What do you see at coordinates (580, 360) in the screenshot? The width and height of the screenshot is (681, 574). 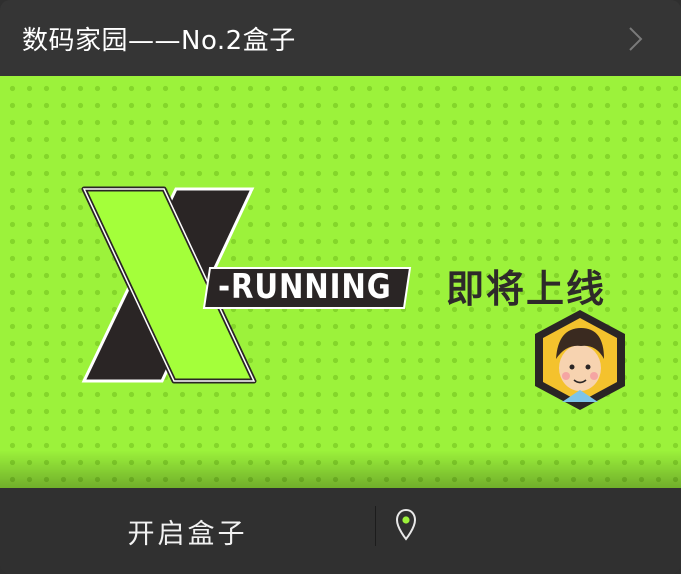 I see `mascot-avatar-icon` at bounding box center [580, 360].